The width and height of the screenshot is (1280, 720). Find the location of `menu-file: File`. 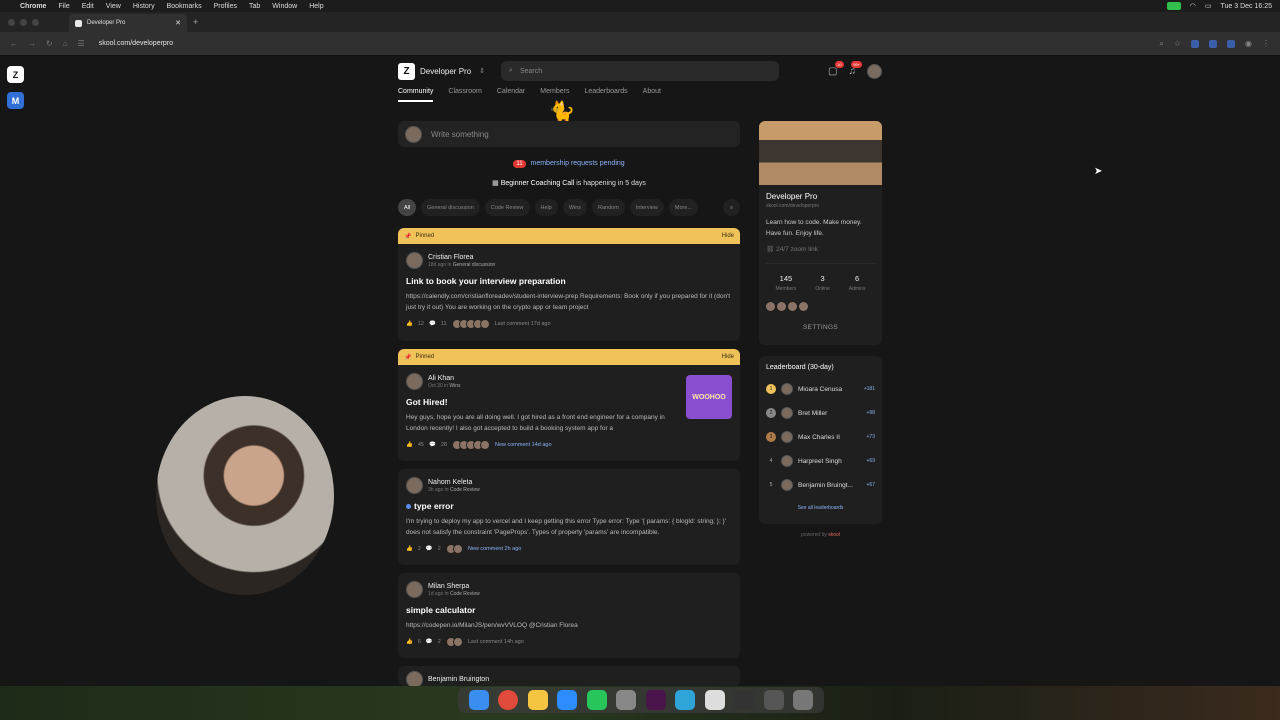

menu-file: File is located at coordinates (63, 6).